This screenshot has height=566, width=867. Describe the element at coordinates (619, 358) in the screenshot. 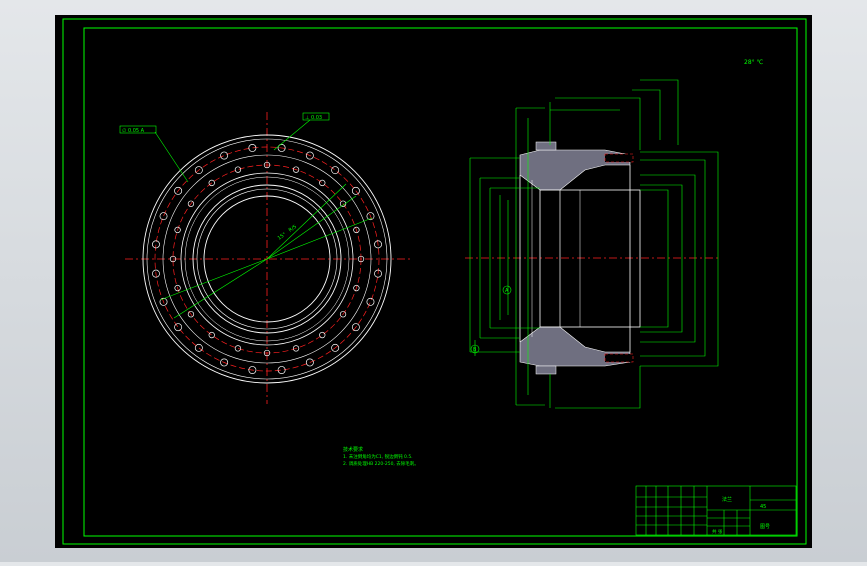

I see `bolt-hole-bottom` at that location.